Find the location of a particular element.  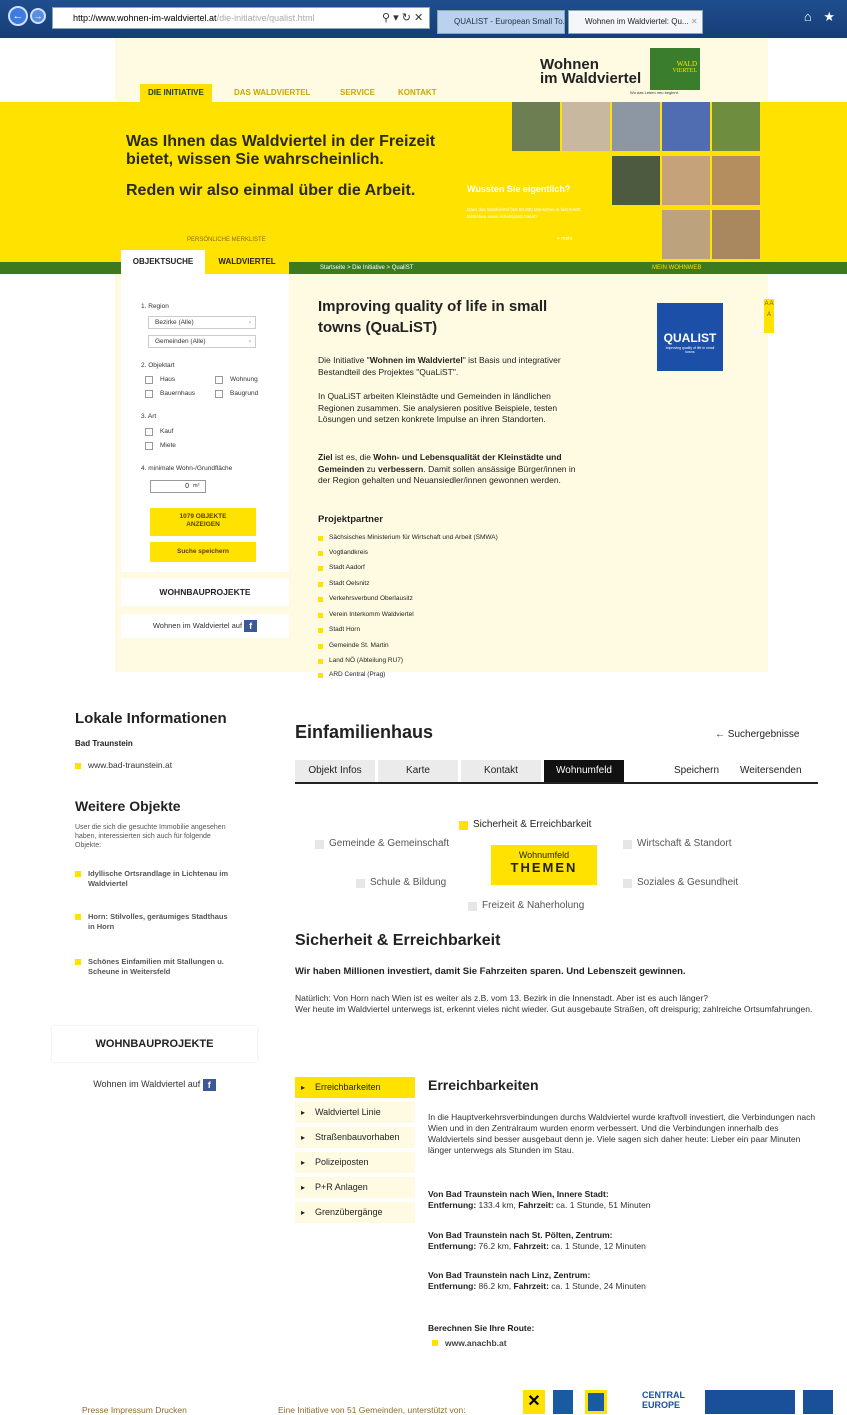

show-button-label: ANZEIGEN is located at coordinates (203, 524).